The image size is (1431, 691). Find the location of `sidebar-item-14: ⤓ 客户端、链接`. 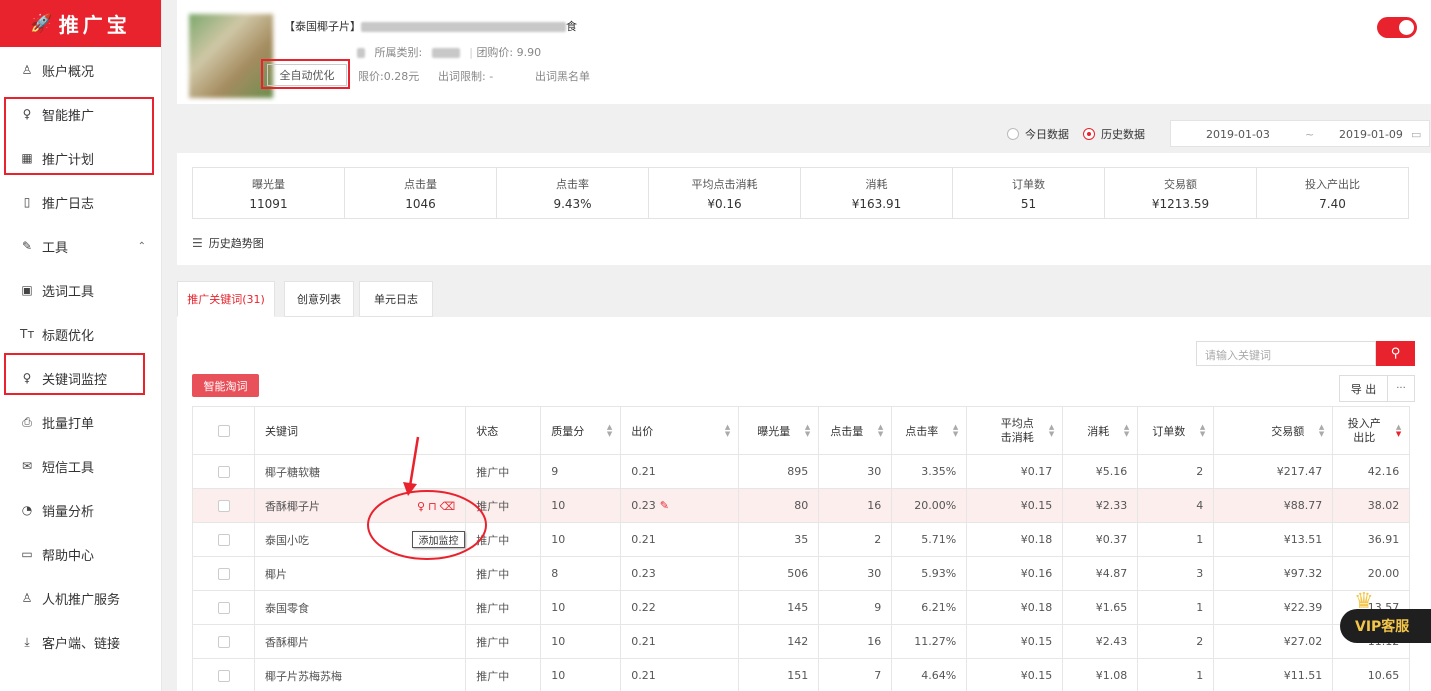

sidebar-item-14: ⤓ 客户端、链接 is located at coordinates (81, 642).